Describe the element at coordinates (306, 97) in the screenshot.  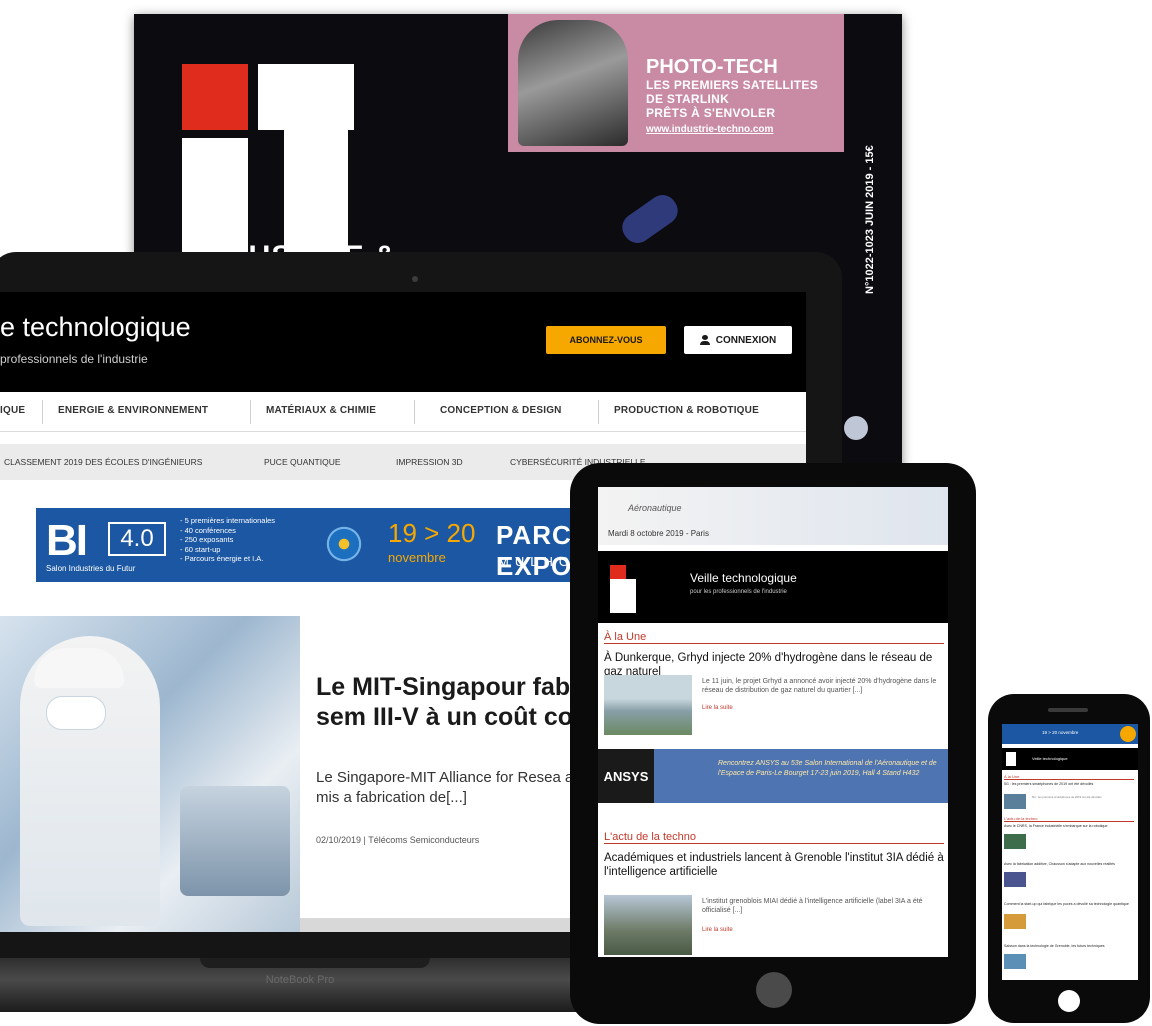
I see `logo-letter-t-bar` at that location.